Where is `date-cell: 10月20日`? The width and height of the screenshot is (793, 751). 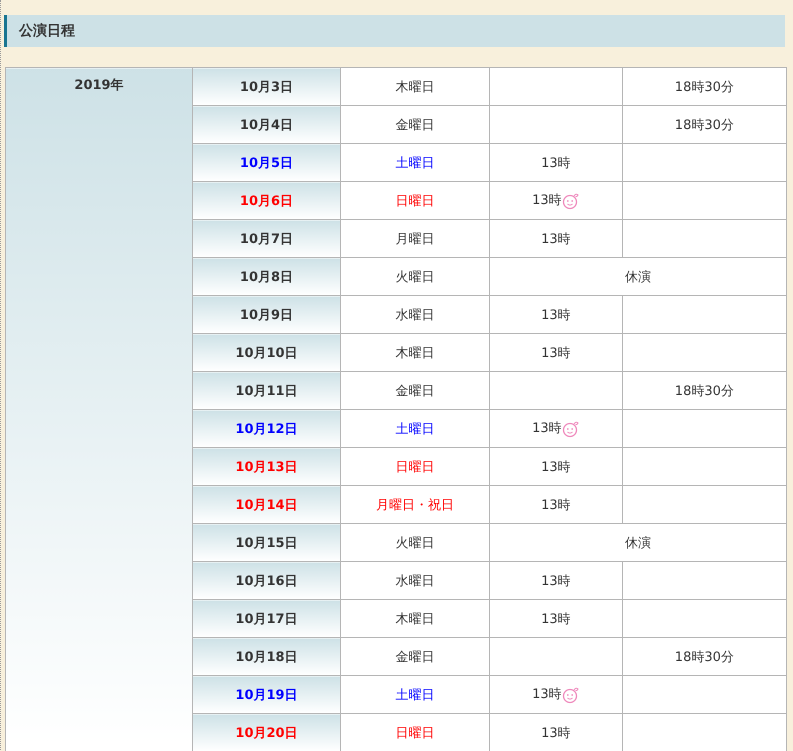 date-cell: 10月20日 is located at coordinates (266, 732).